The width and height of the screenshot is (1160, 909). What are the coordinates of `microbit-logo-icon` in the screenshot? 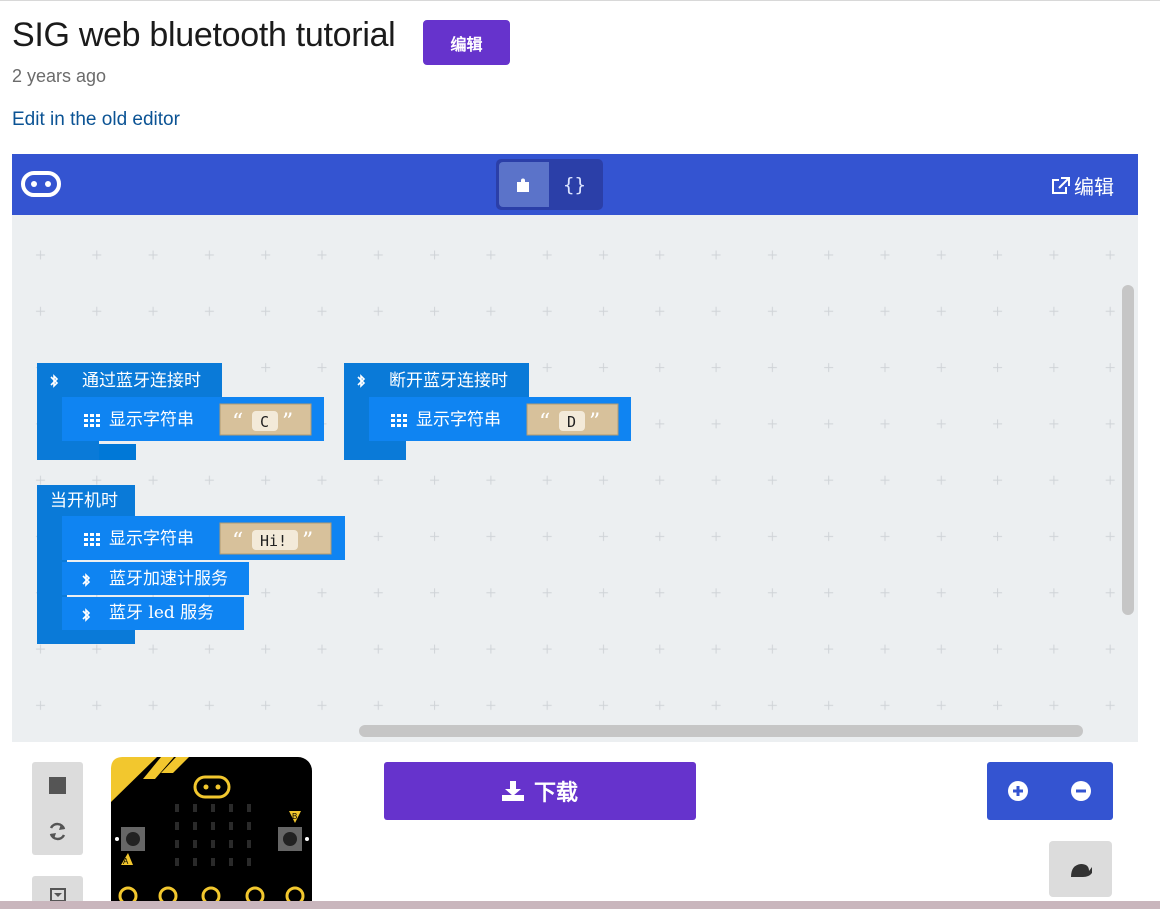 It's located at (41, 184).